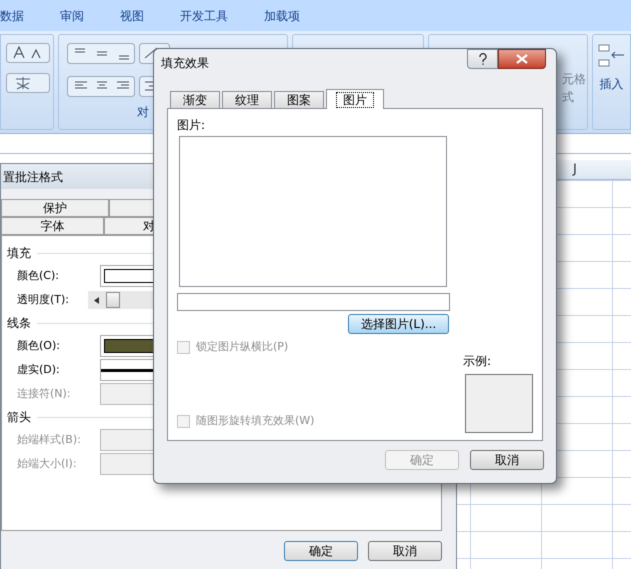 The height and width of the screenshot is (569, 631). What do you see at coordinates (132, 15) in the screenshot?
I see `ribbon-tab: 视图` at bounding box center [132, 15].